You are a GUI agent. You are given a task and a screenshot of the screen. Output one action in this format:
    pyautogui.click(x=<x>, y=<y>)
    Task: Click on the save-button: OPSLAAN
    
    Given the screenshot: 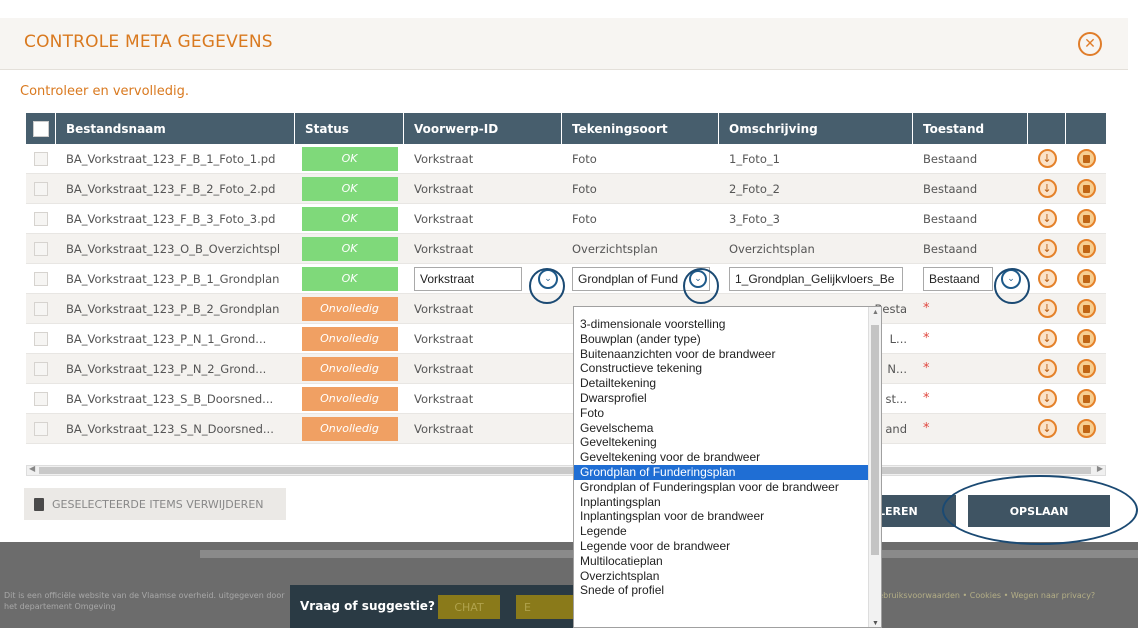 What is the action you would take?
    pyautogui.click(x=1039, y=511)
    